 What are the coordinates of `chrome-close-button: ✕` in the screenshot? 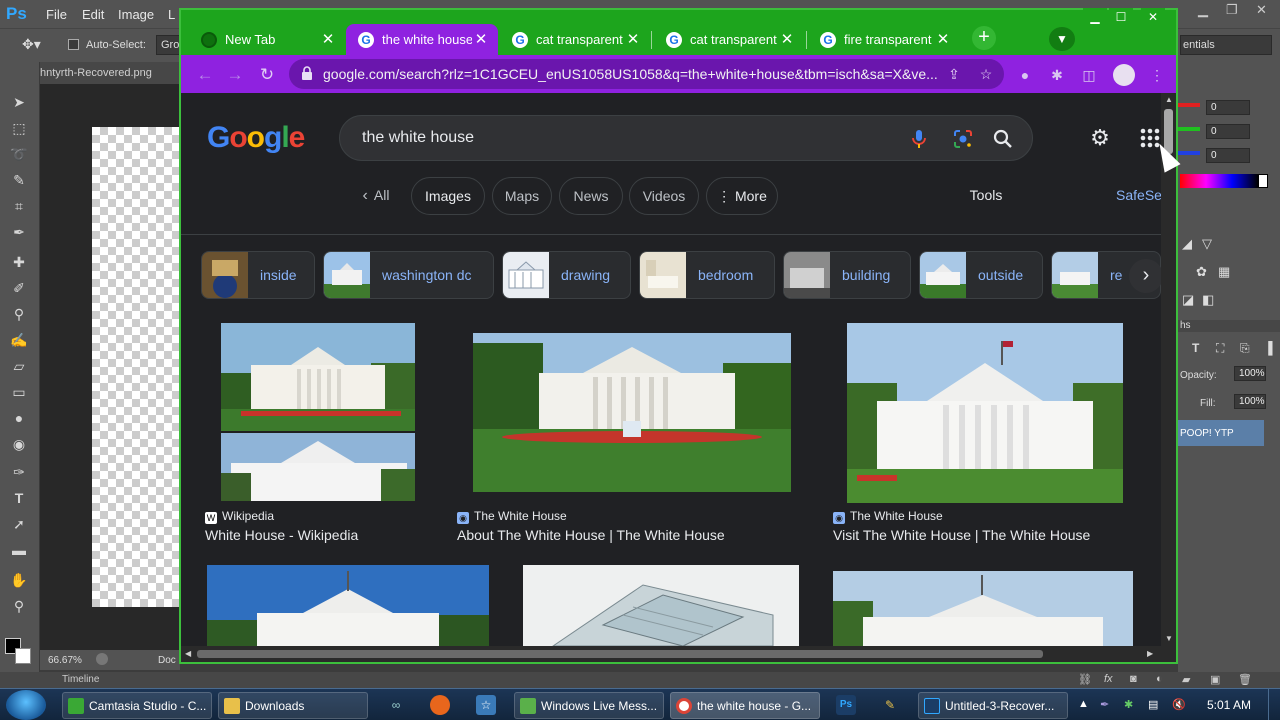 It's located at (1153, 17).